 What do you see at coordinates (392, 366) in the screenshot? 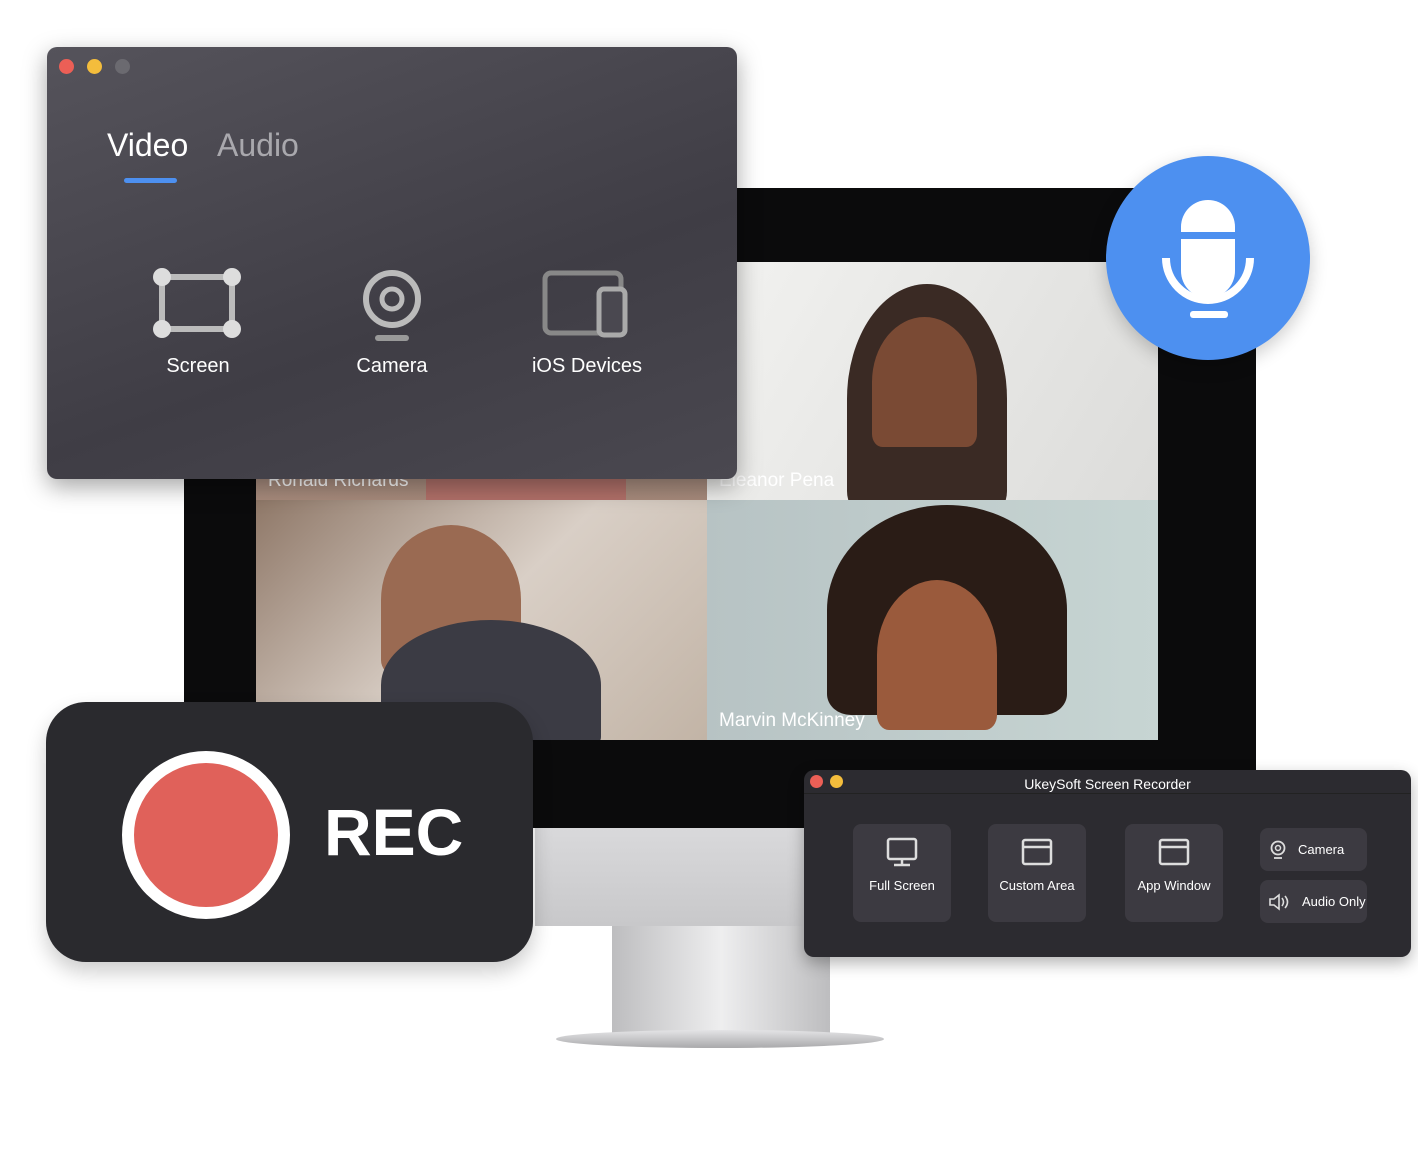
I see `source-label: Camera` at bounding box center [392, 366].